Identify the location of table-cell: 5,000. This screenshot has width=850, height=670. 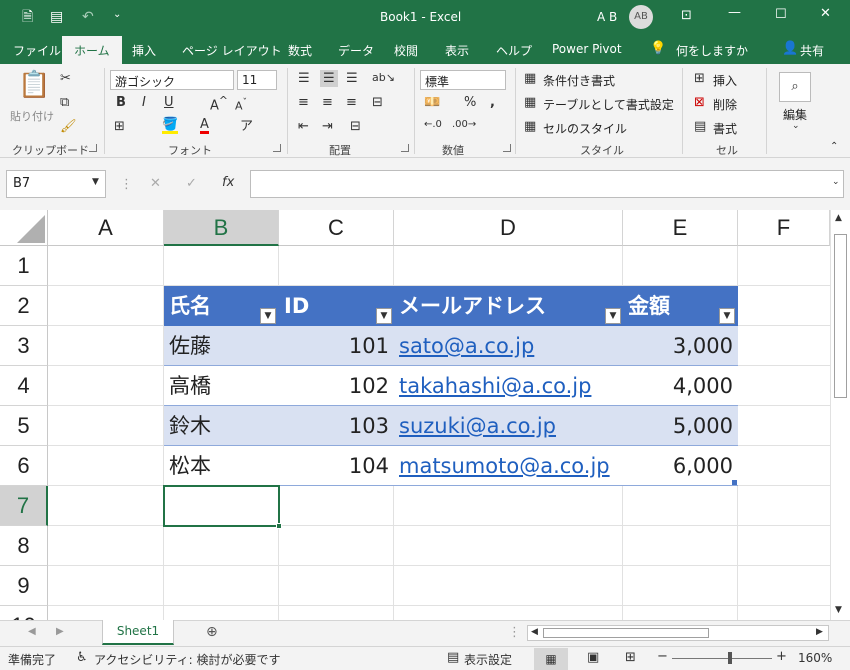
(680, 426).